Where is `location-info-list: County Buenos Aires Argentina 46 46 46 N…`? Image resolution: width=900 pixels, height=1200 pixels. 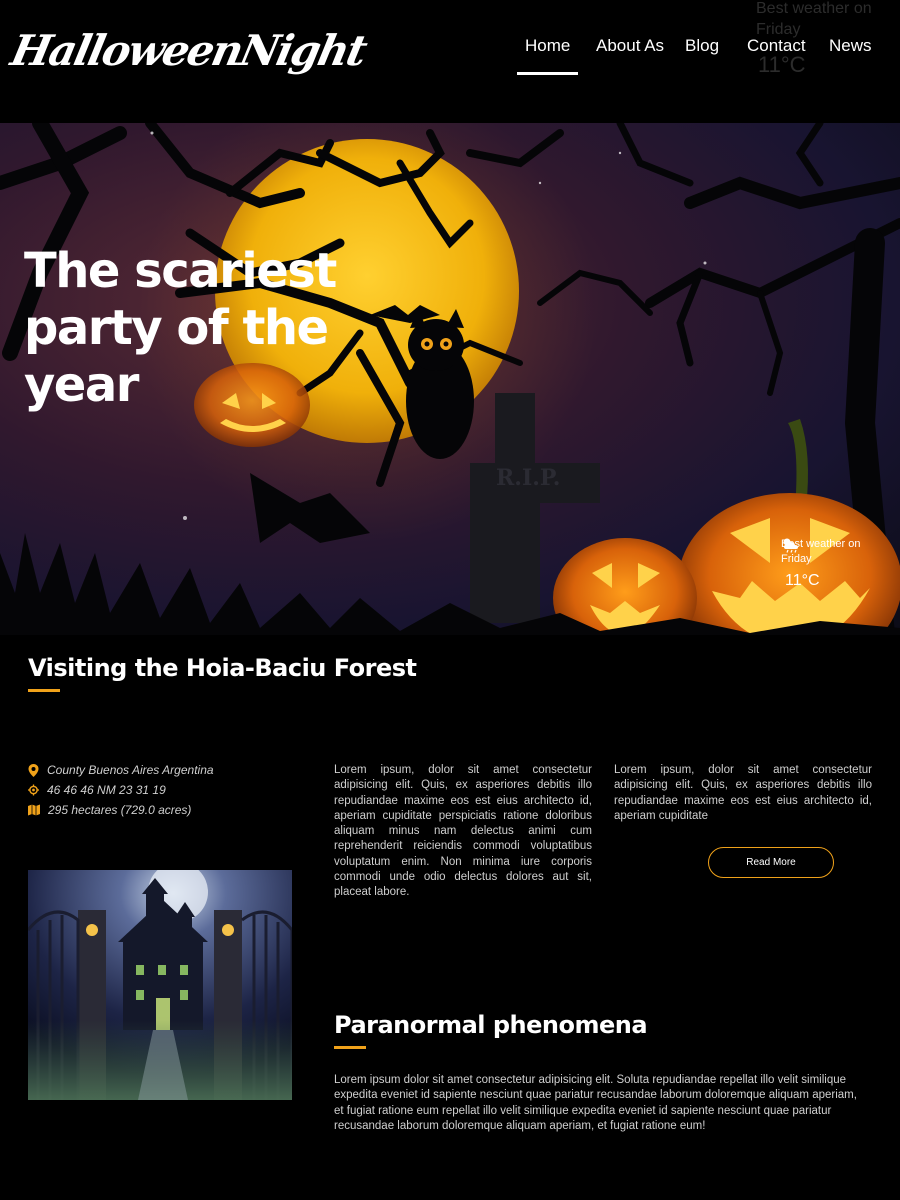
location-info-list: County Buenos Aires Argentina 46 46 46 N… is located at coordinates (121, 790).